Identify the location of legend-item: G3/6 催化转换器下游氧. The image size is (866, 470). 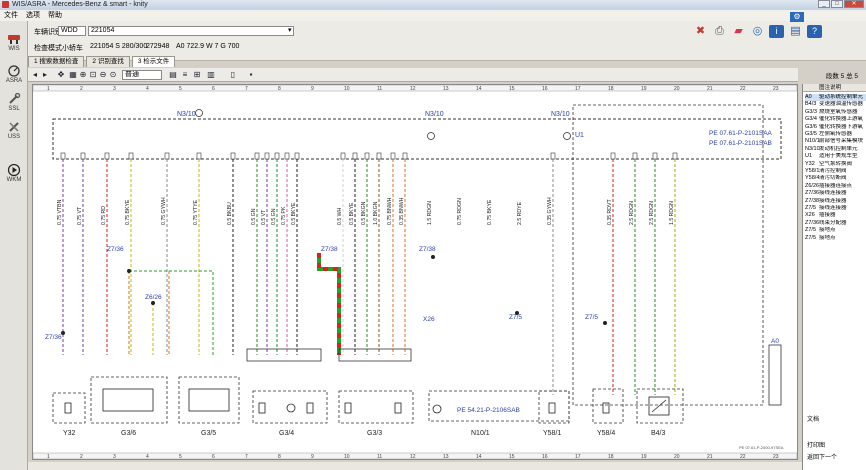
(835, 127).